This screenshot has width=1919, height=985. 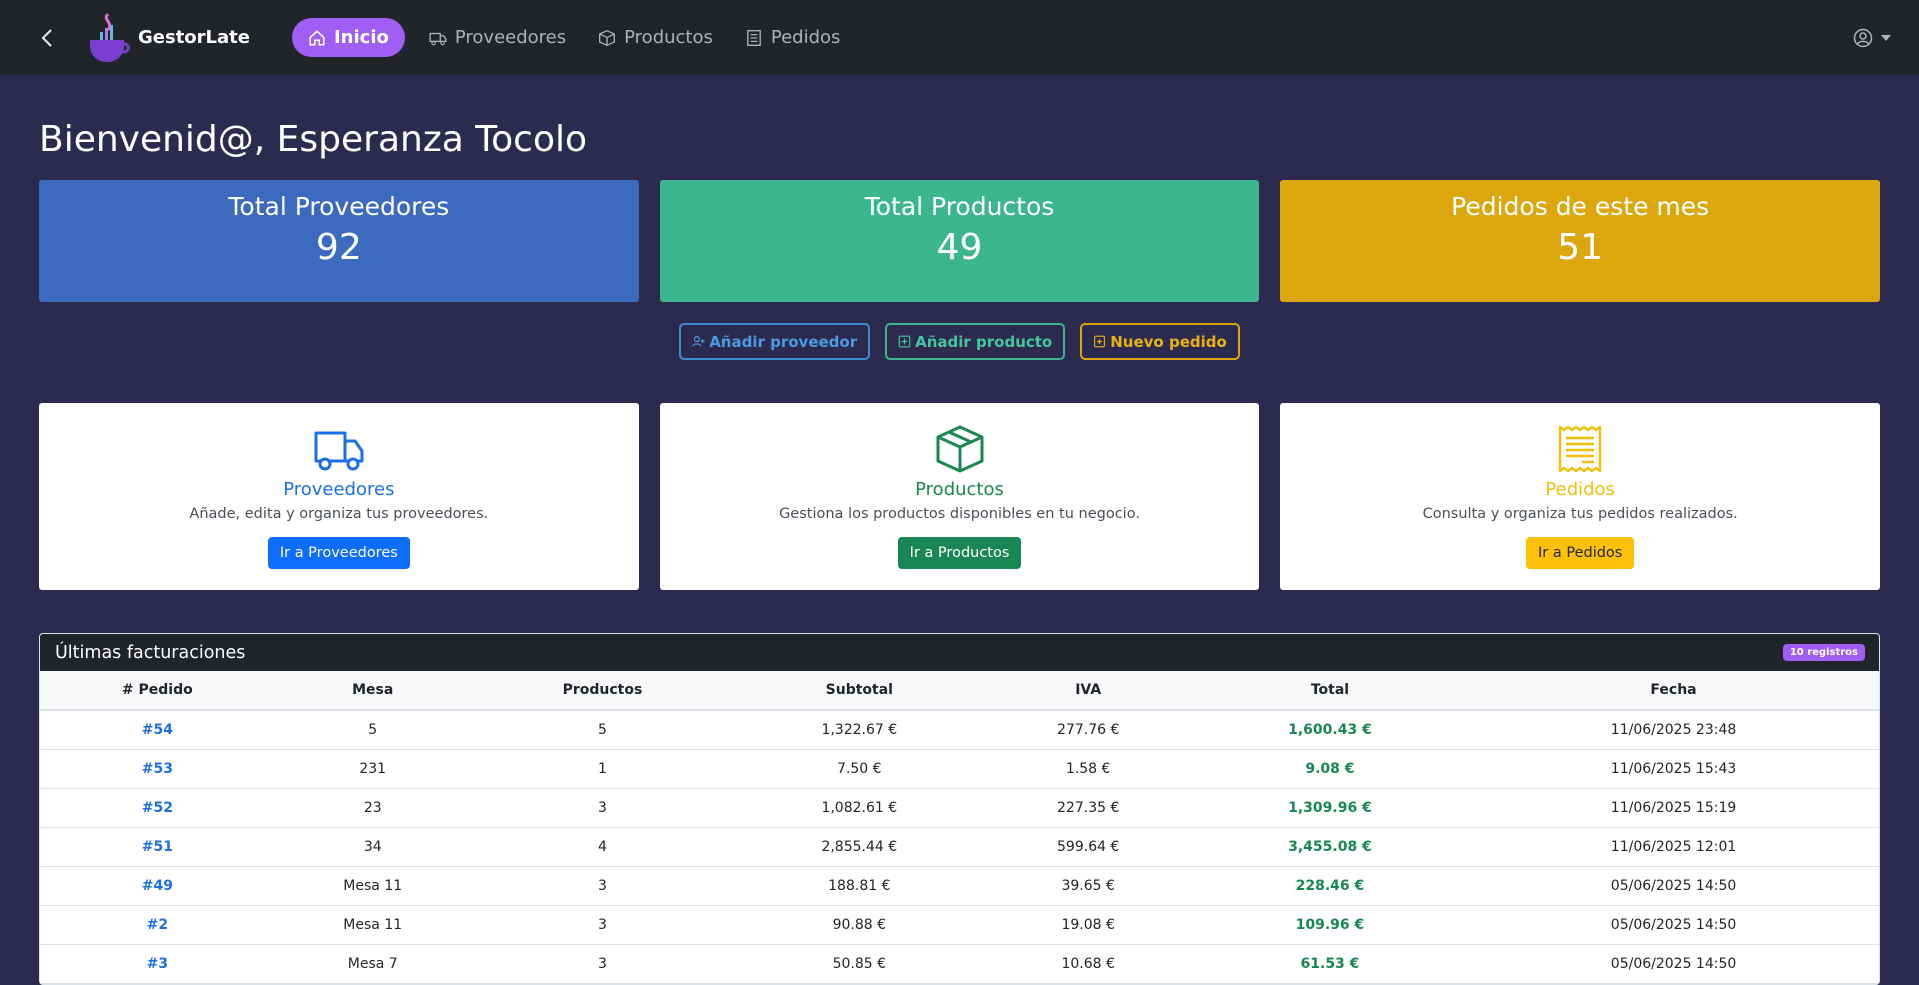 What do you see at coordinates (194, 37) in the screenshot?
I see `brand-name: GestorLate` at bounding box center [194, 37].